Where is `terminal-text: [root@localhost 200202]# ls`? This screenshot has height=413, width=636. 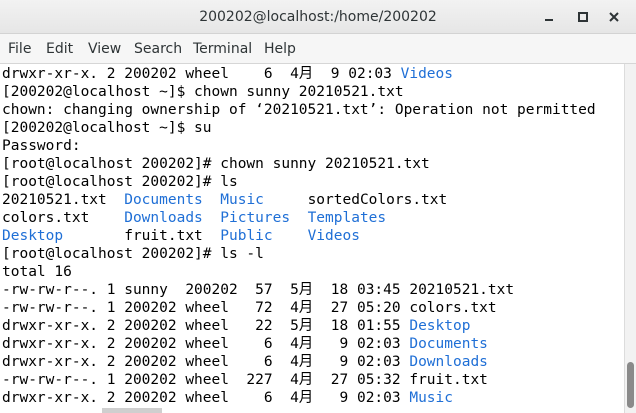 terminal-text: [root@localhost 200202]# ls is located at coordinates (120, 182).